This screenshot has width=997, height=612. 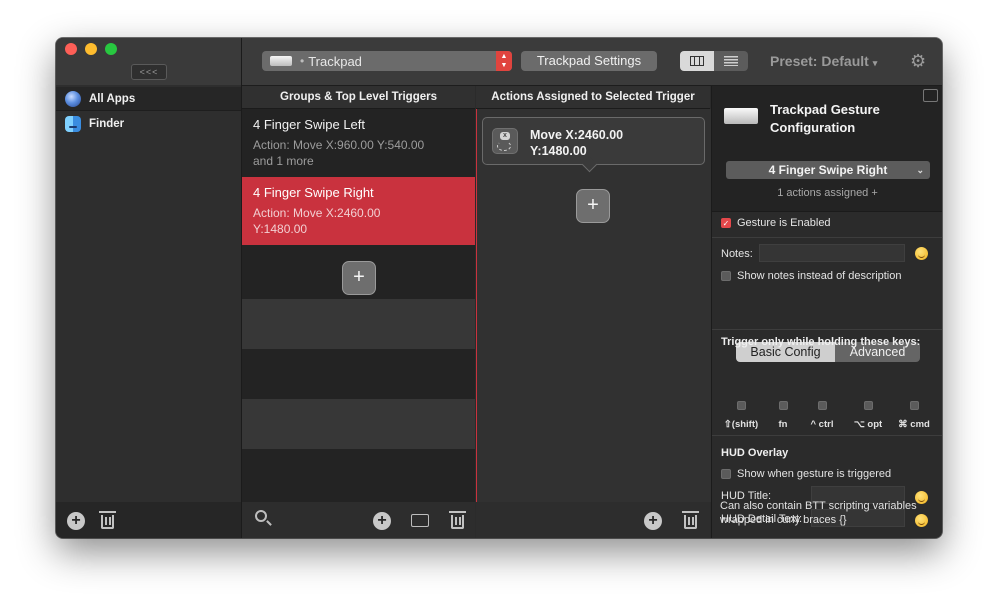 What do you see at coordinates (457, 520) in the screenshot?
I see `delete-trigger-icon` at bounding box center [457, 520].